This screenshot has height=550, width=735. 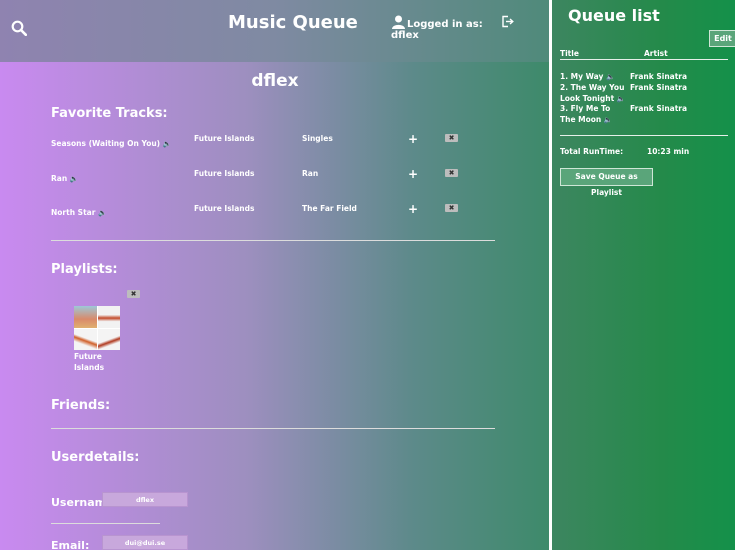 I want to click on queue-col-title: Title, so click(x=569, y=53).